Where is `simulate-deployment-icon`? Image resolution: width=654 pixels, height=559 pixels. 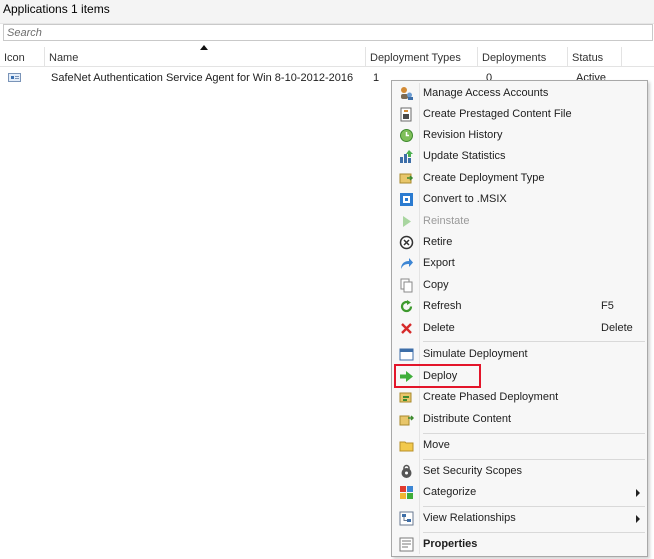
simulate-deployment-icon is located at coordinates (406, 354).